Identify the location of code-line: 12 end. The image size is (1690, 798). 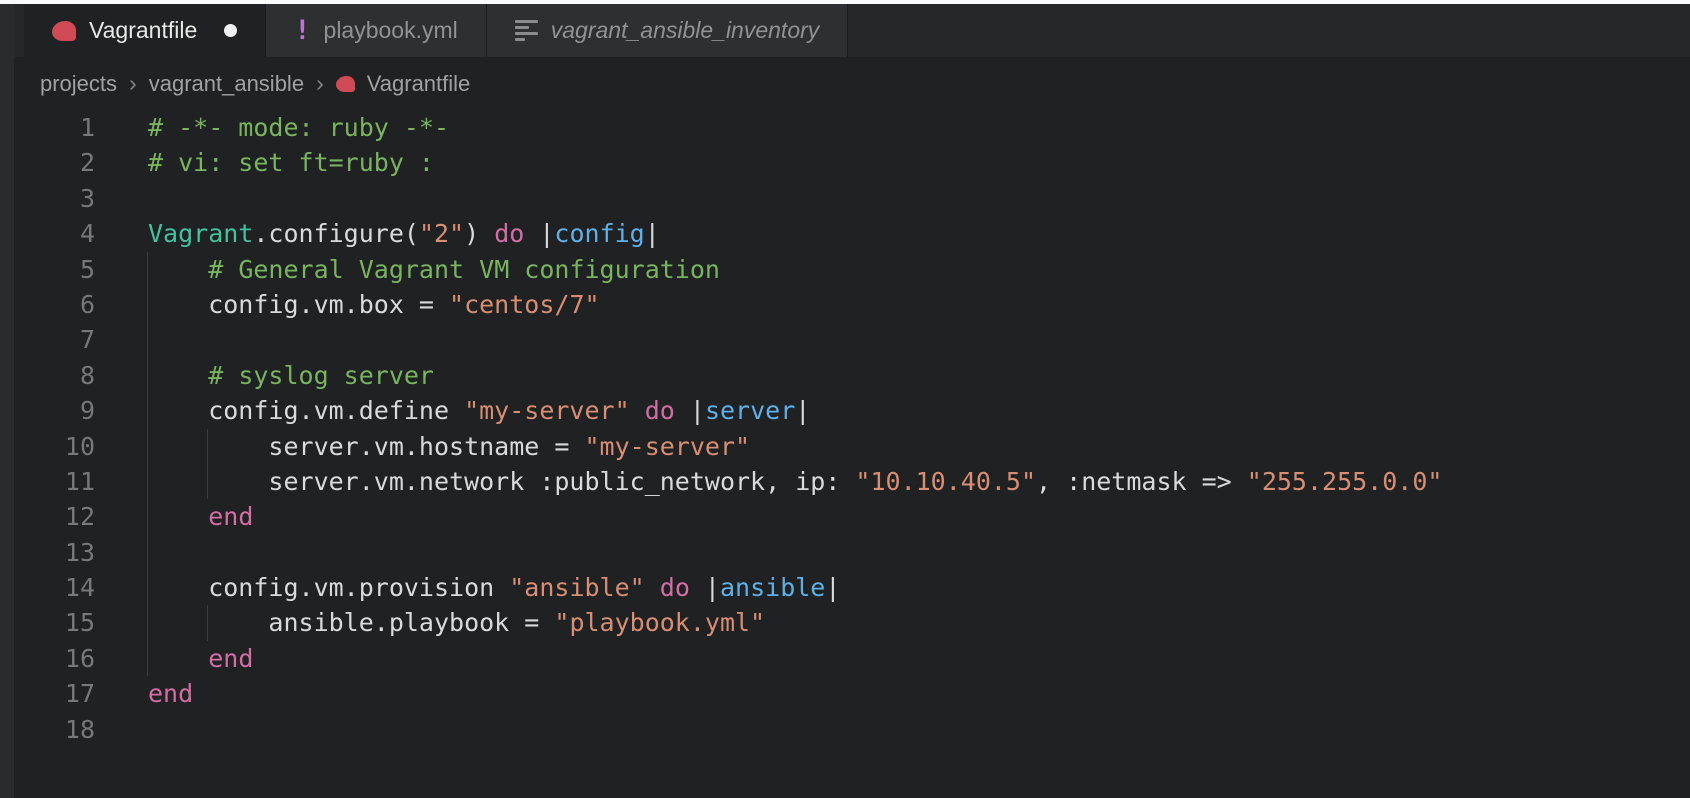
(852, 517).